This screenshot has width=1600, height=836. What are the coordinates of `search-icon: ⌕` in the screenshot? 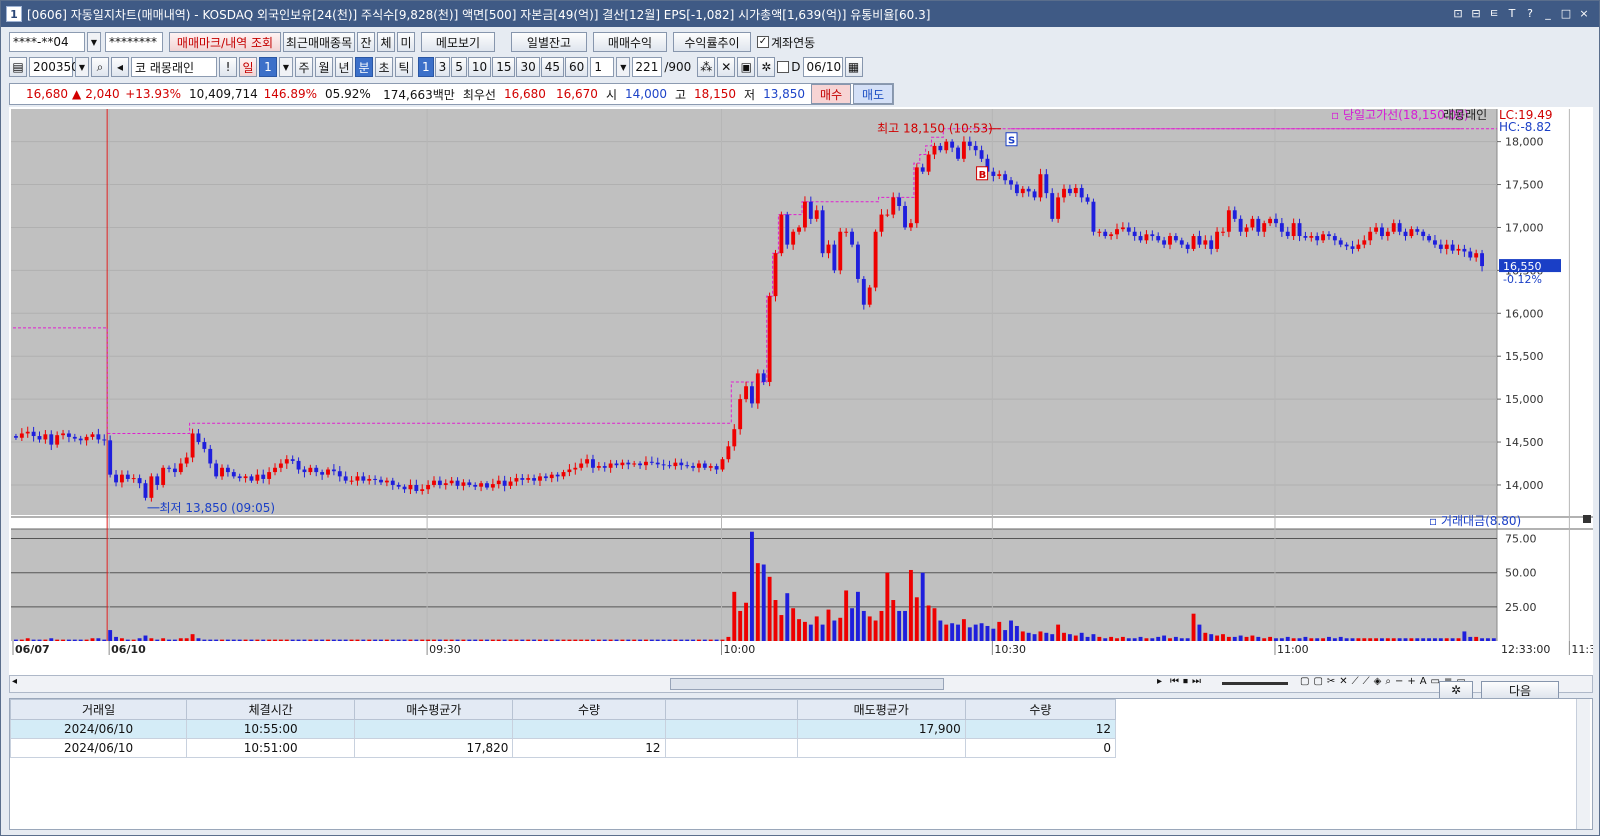 It's located at (100, 67).